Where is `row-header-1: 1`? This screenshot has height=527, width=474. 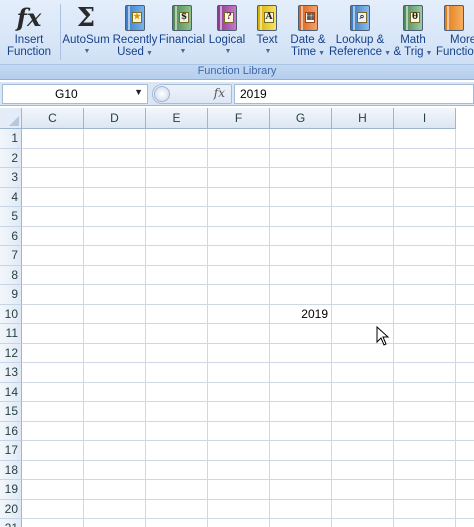
row-header-1: 1 is located at coordinates (11, 139).